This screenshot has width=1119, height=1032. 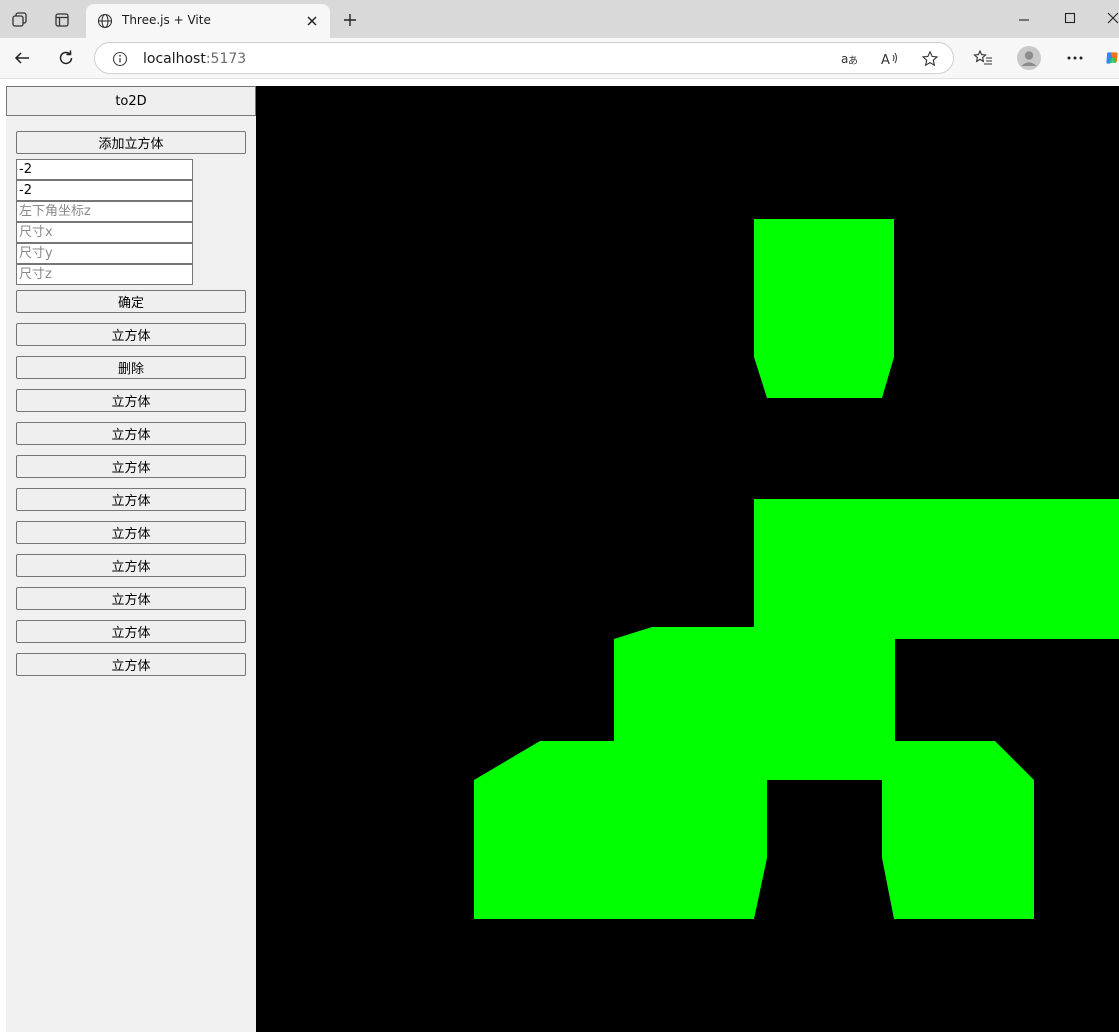 I want to click on favorites-list-icon, so click(x=983, y=58).